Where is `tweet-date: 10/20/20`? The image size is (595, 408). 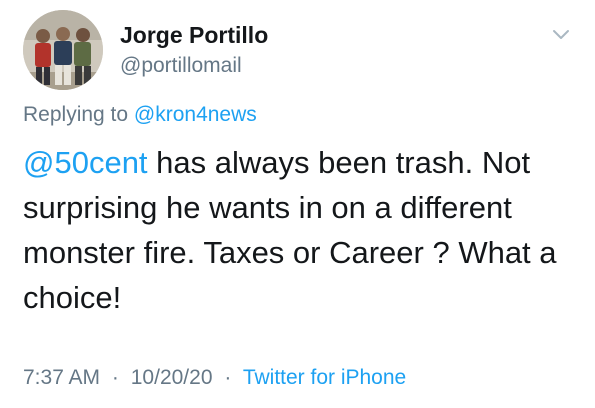
tweet-date: 10/20/20 is located at coordinates (172, 377).